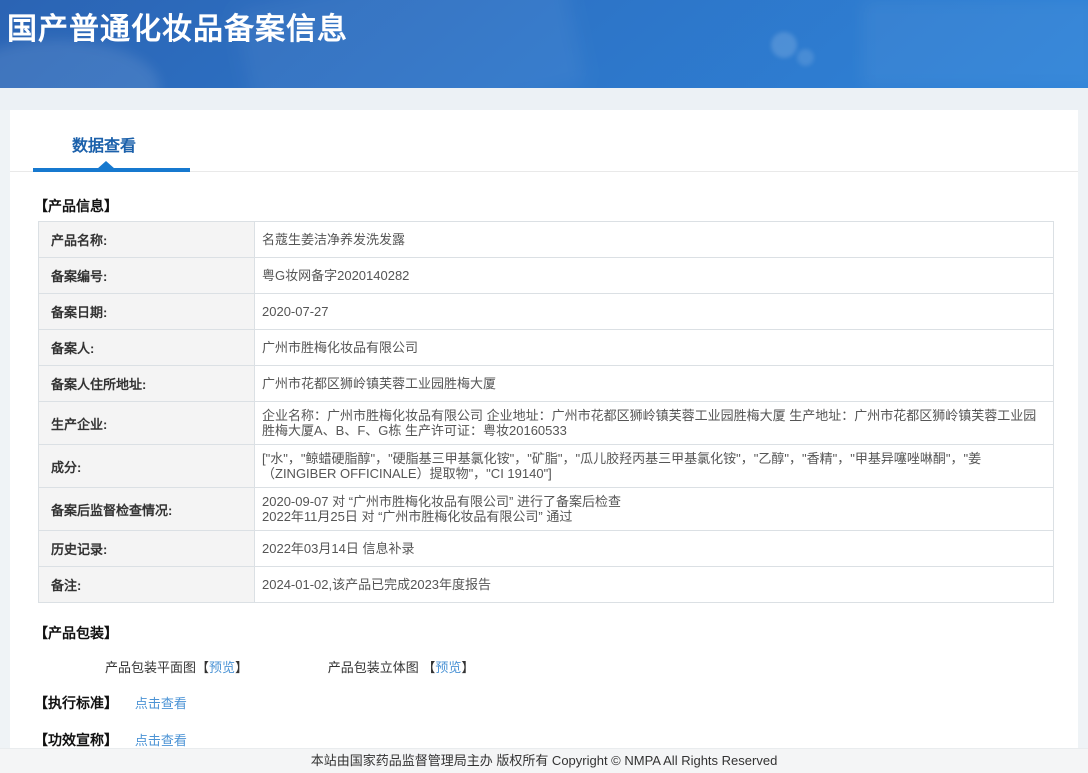 Image resolution: width=1088 pixels, height=773 pixels. Describe the element at coordinates (146, 509) in the screenshot. I see `row-label: 备案后监督检查情况:` at that location.